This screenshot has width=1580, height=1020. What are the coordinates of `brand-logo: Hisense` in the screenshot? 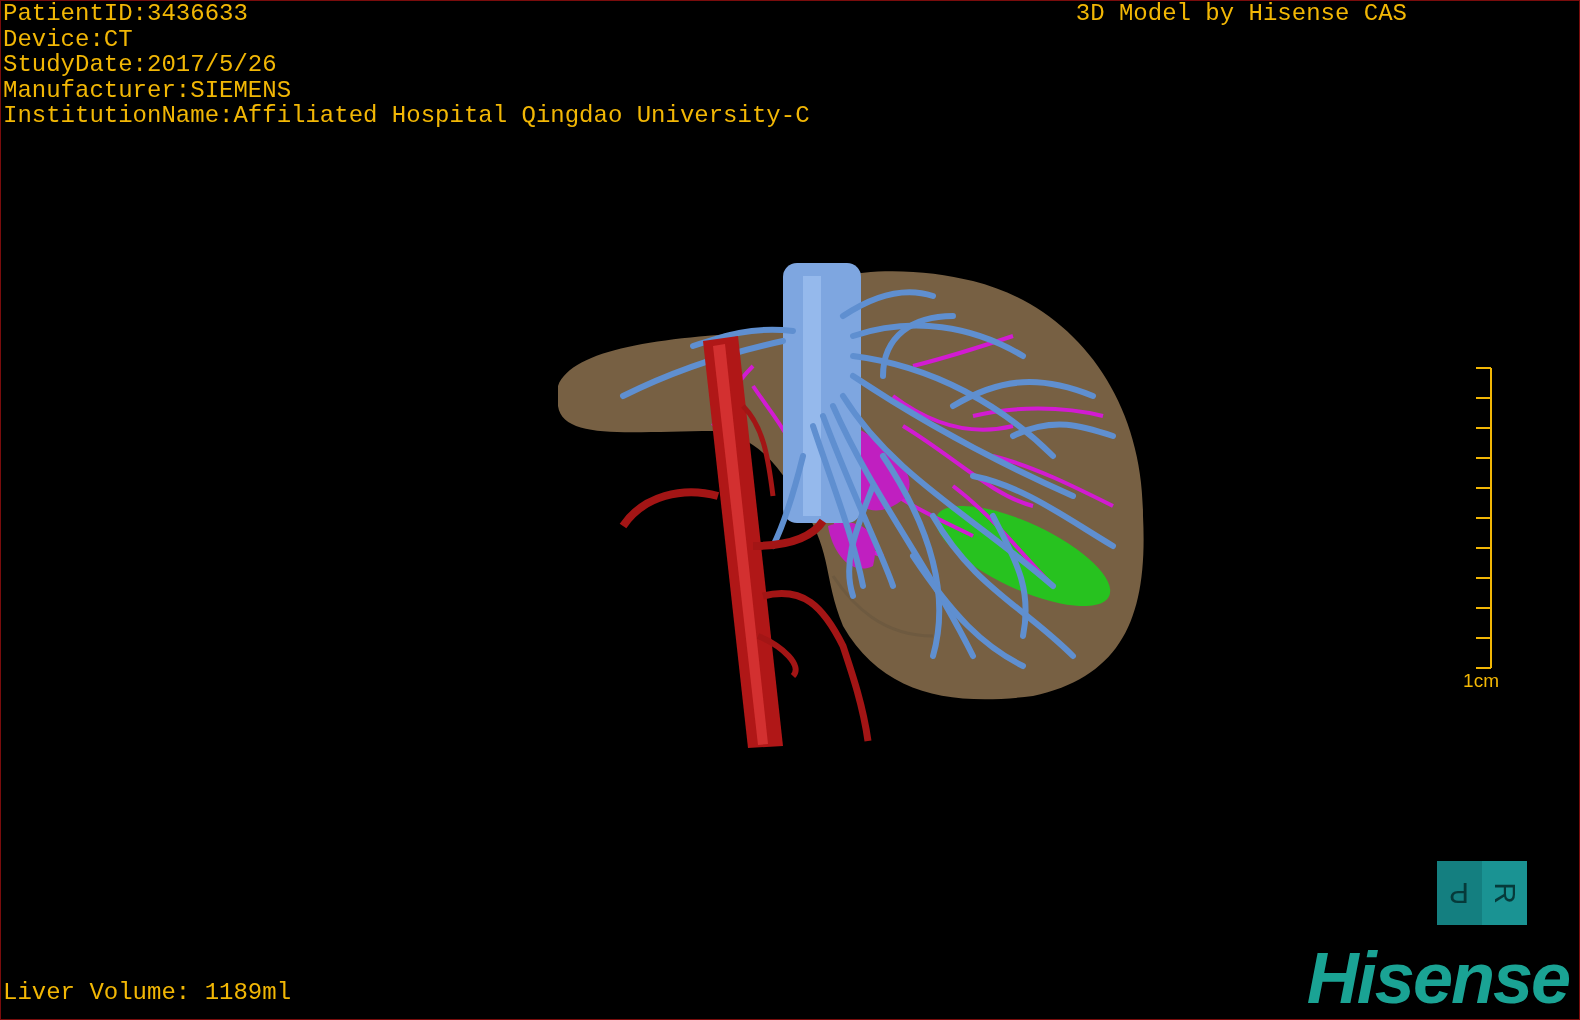 It's located at (1438, 978).